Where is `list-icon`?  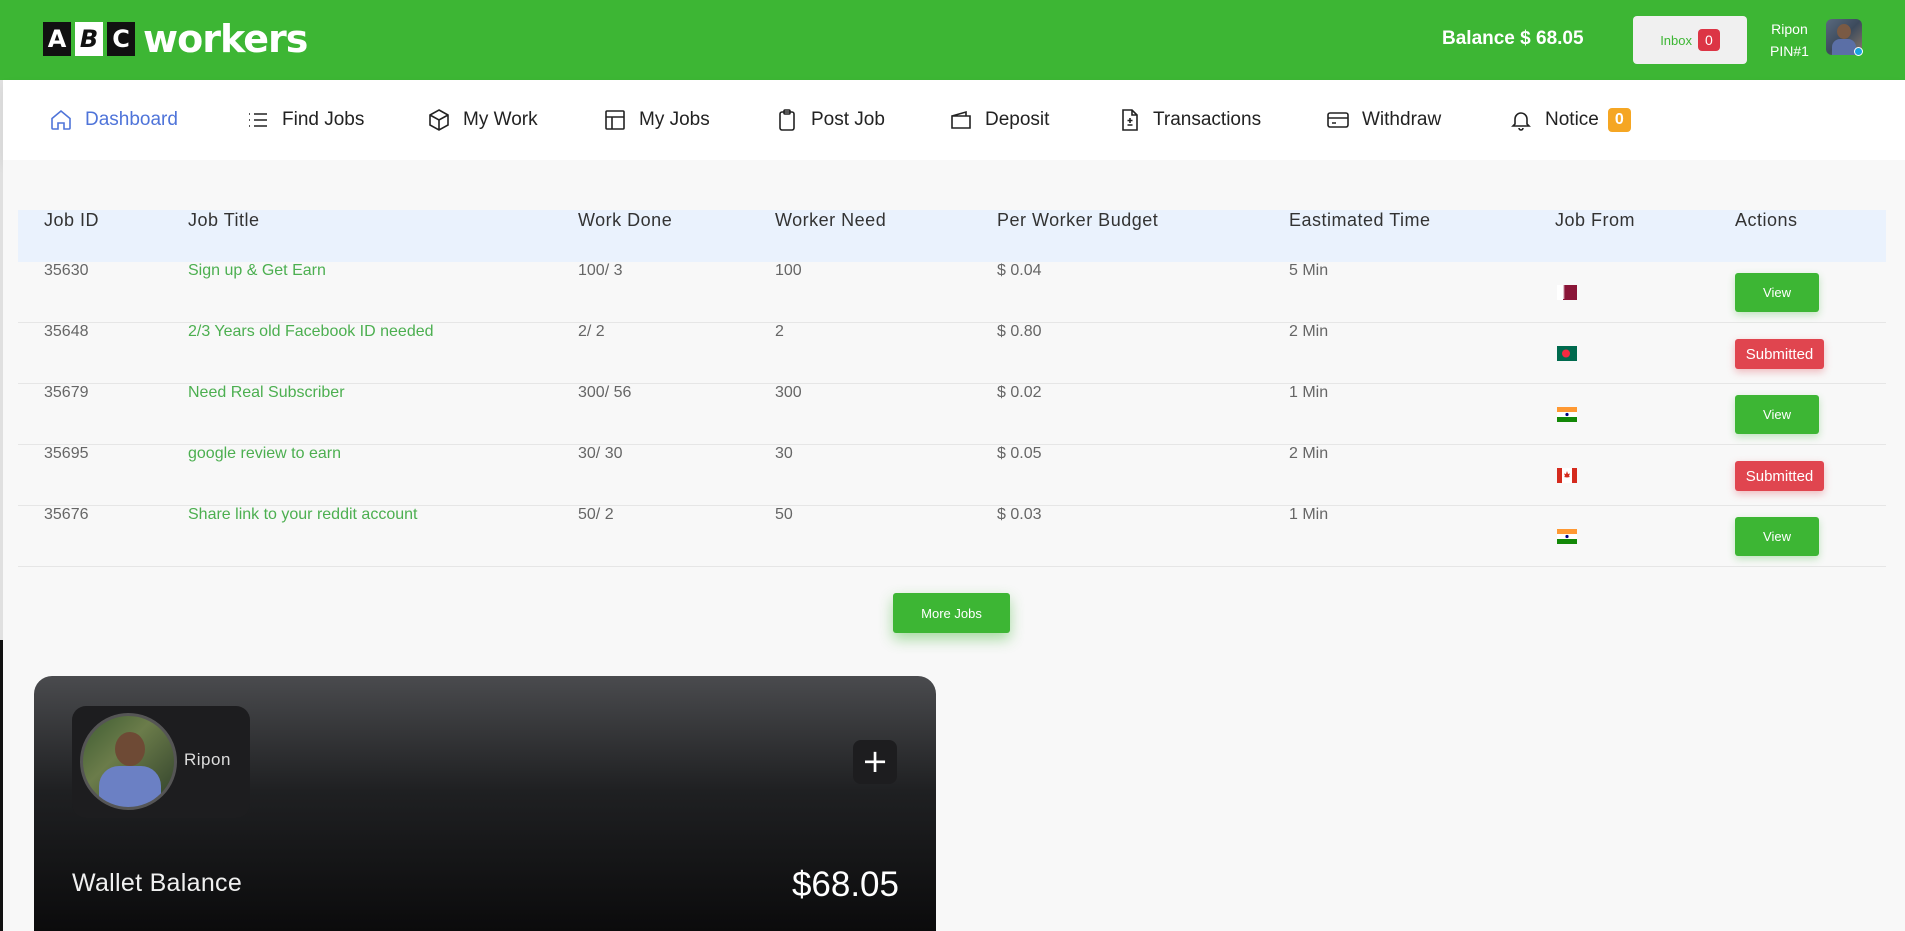
list-icon is located at coordinates (258, 120).